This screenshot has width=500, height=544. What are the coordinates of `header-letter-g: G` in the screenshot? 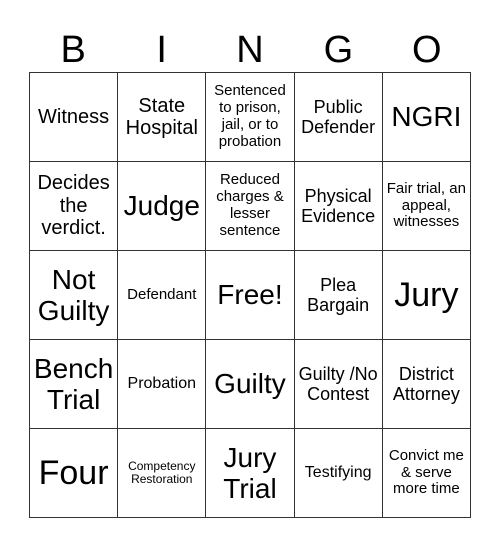 It's located at (338, 50).